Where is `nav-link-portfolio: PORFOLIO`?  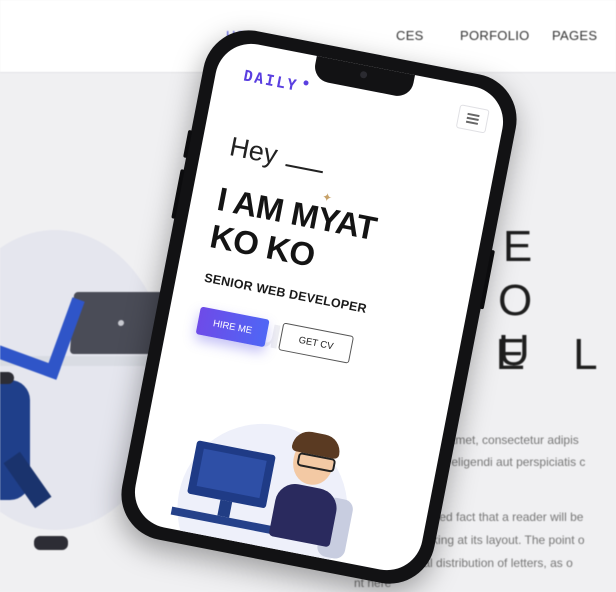 nav-link-portfolio: PORFOLIO is located at coordinates (495, 35).